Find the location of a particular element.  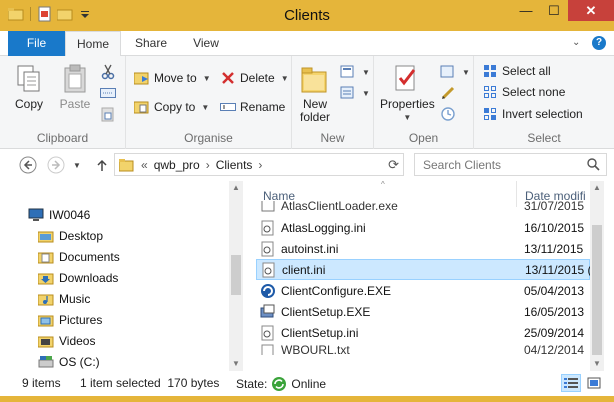

table-row: client.ini 13/11/2015 ( is located at coordinates (423, 269).